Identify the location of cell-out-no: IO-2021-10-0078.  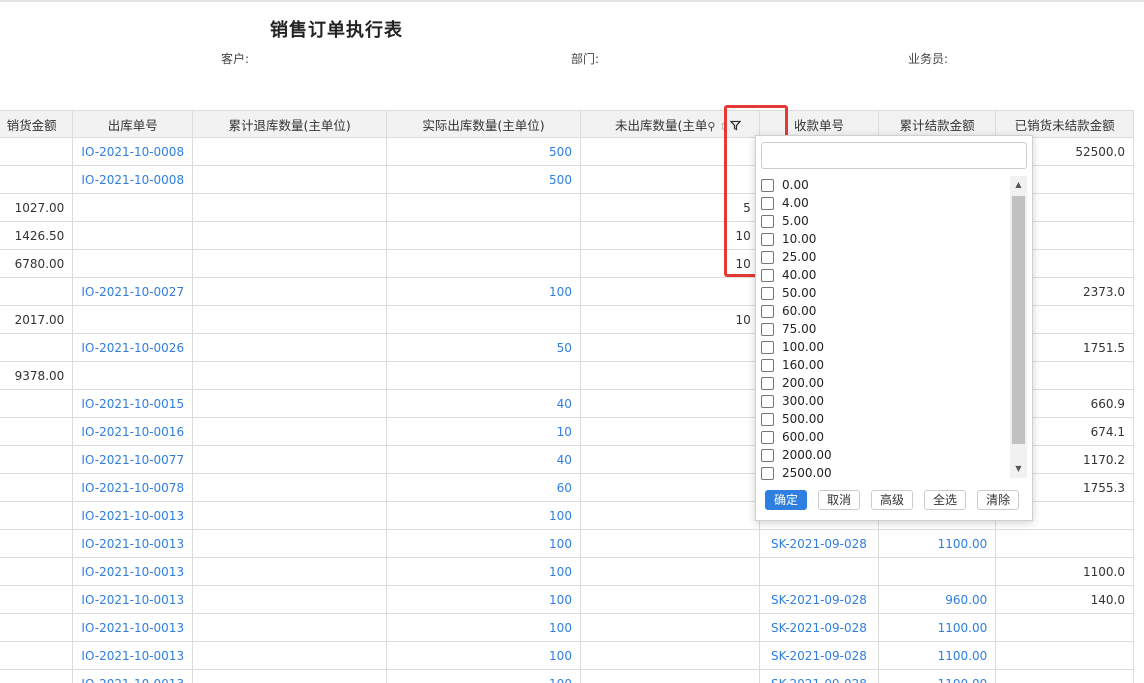
(133, 487).